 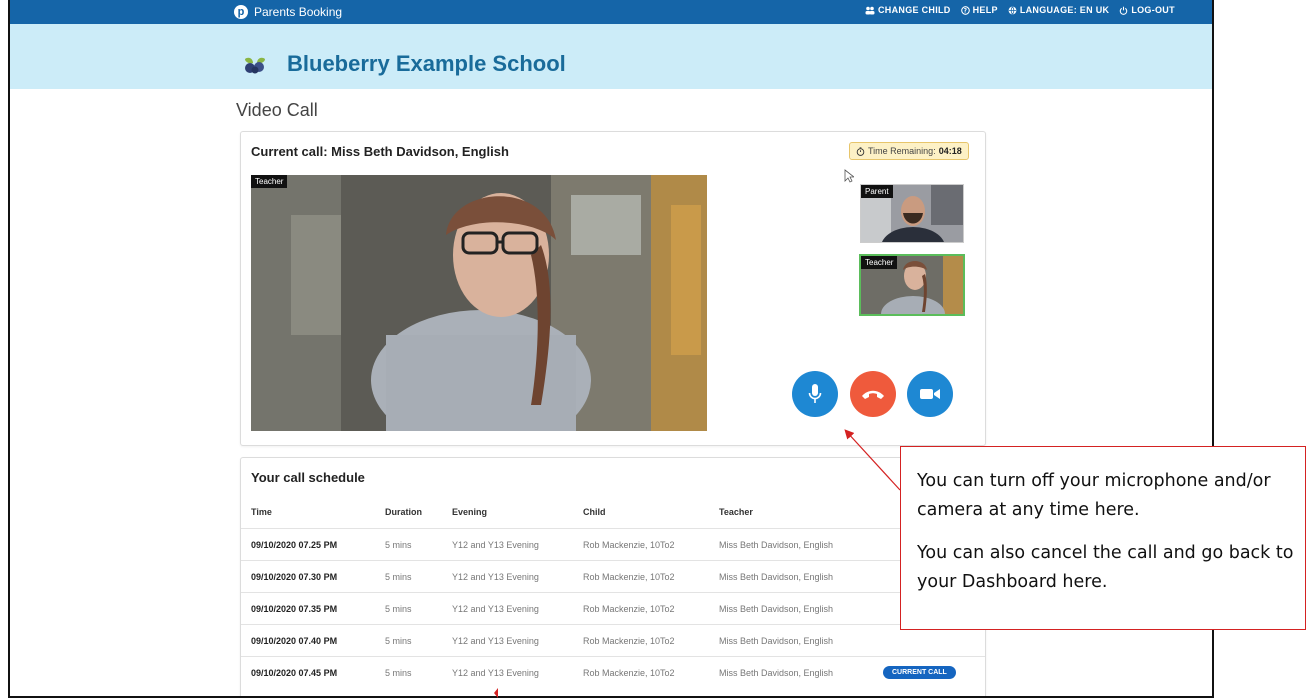 What do you see at coordinates (912, 285) in the screenshot?
I see `teacher-video-thumbnail: Teacher` at bounding box center [912, 285].